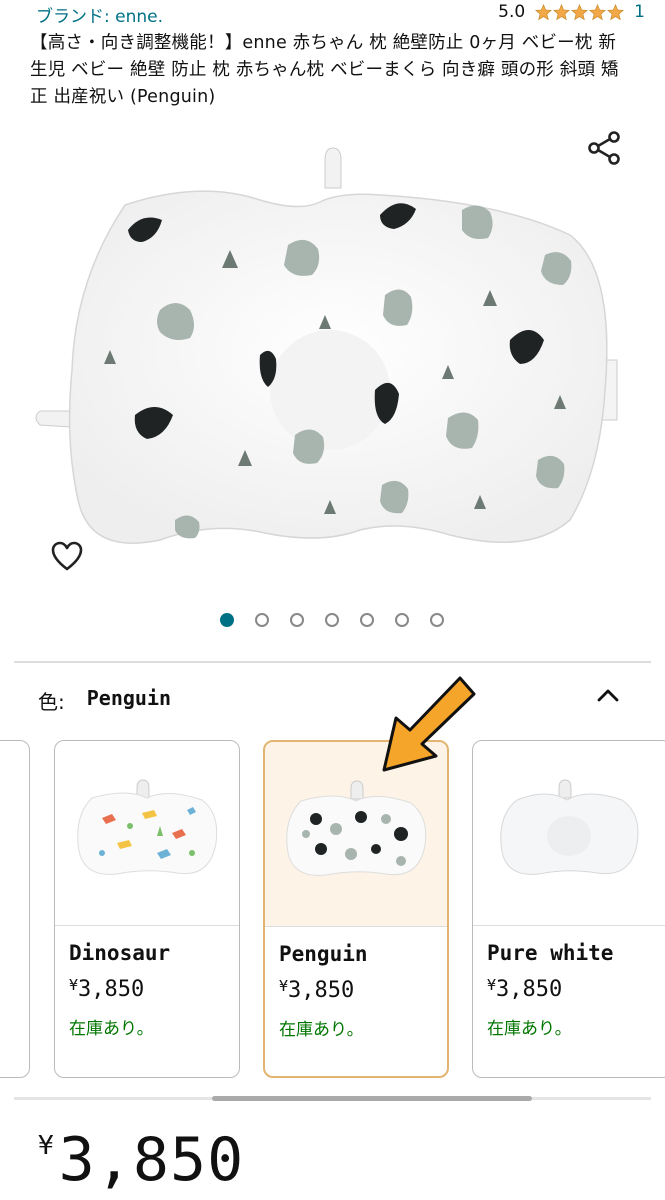  Describe the element at coordinates (356, 909) in the screenshot. I see `variant-card-penguin: Penguin ¥3,850 在庫あり。` at that location.